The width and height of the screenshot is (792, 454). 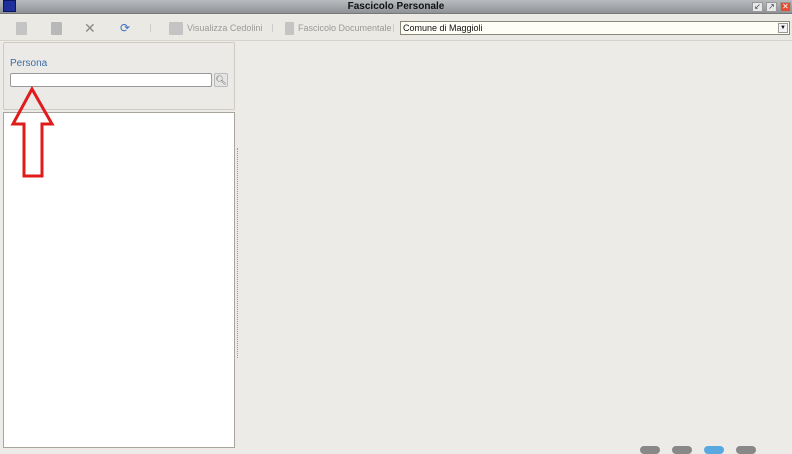 I want to click on red-arrow-annotation, so click(x=32, y=131).